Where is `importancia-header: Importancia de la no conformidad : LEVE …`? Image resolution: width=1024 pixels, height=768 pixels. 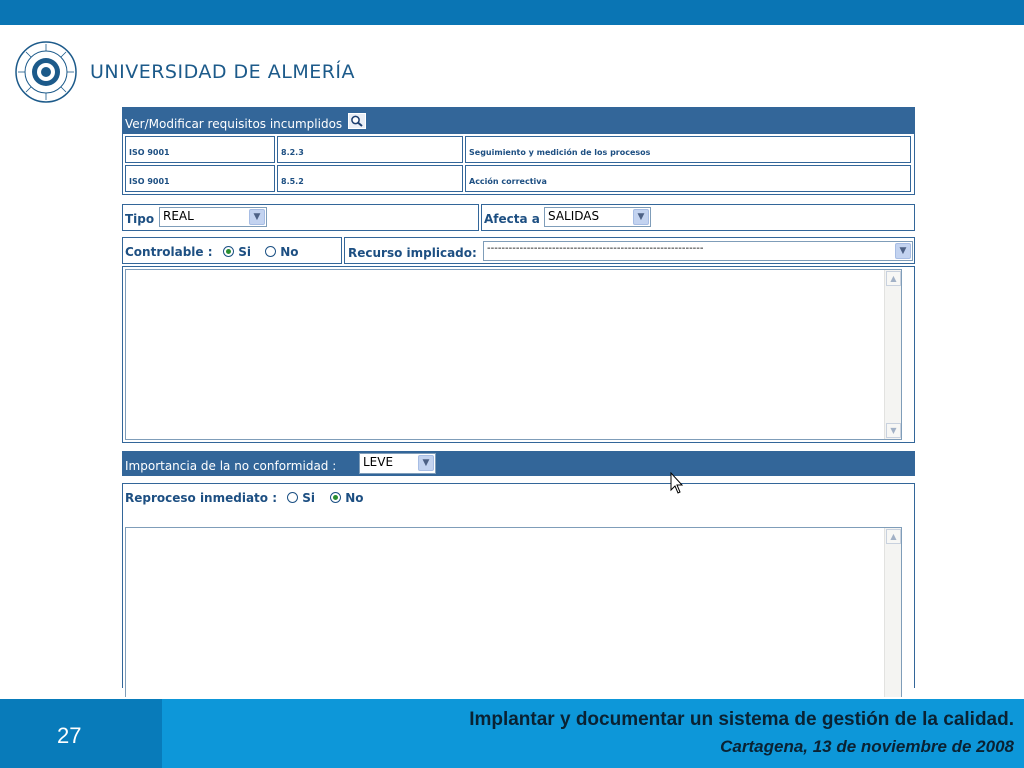
importancia-header: Importancia de la no conformidad : LEVE … is located at coordinates (518, 463).